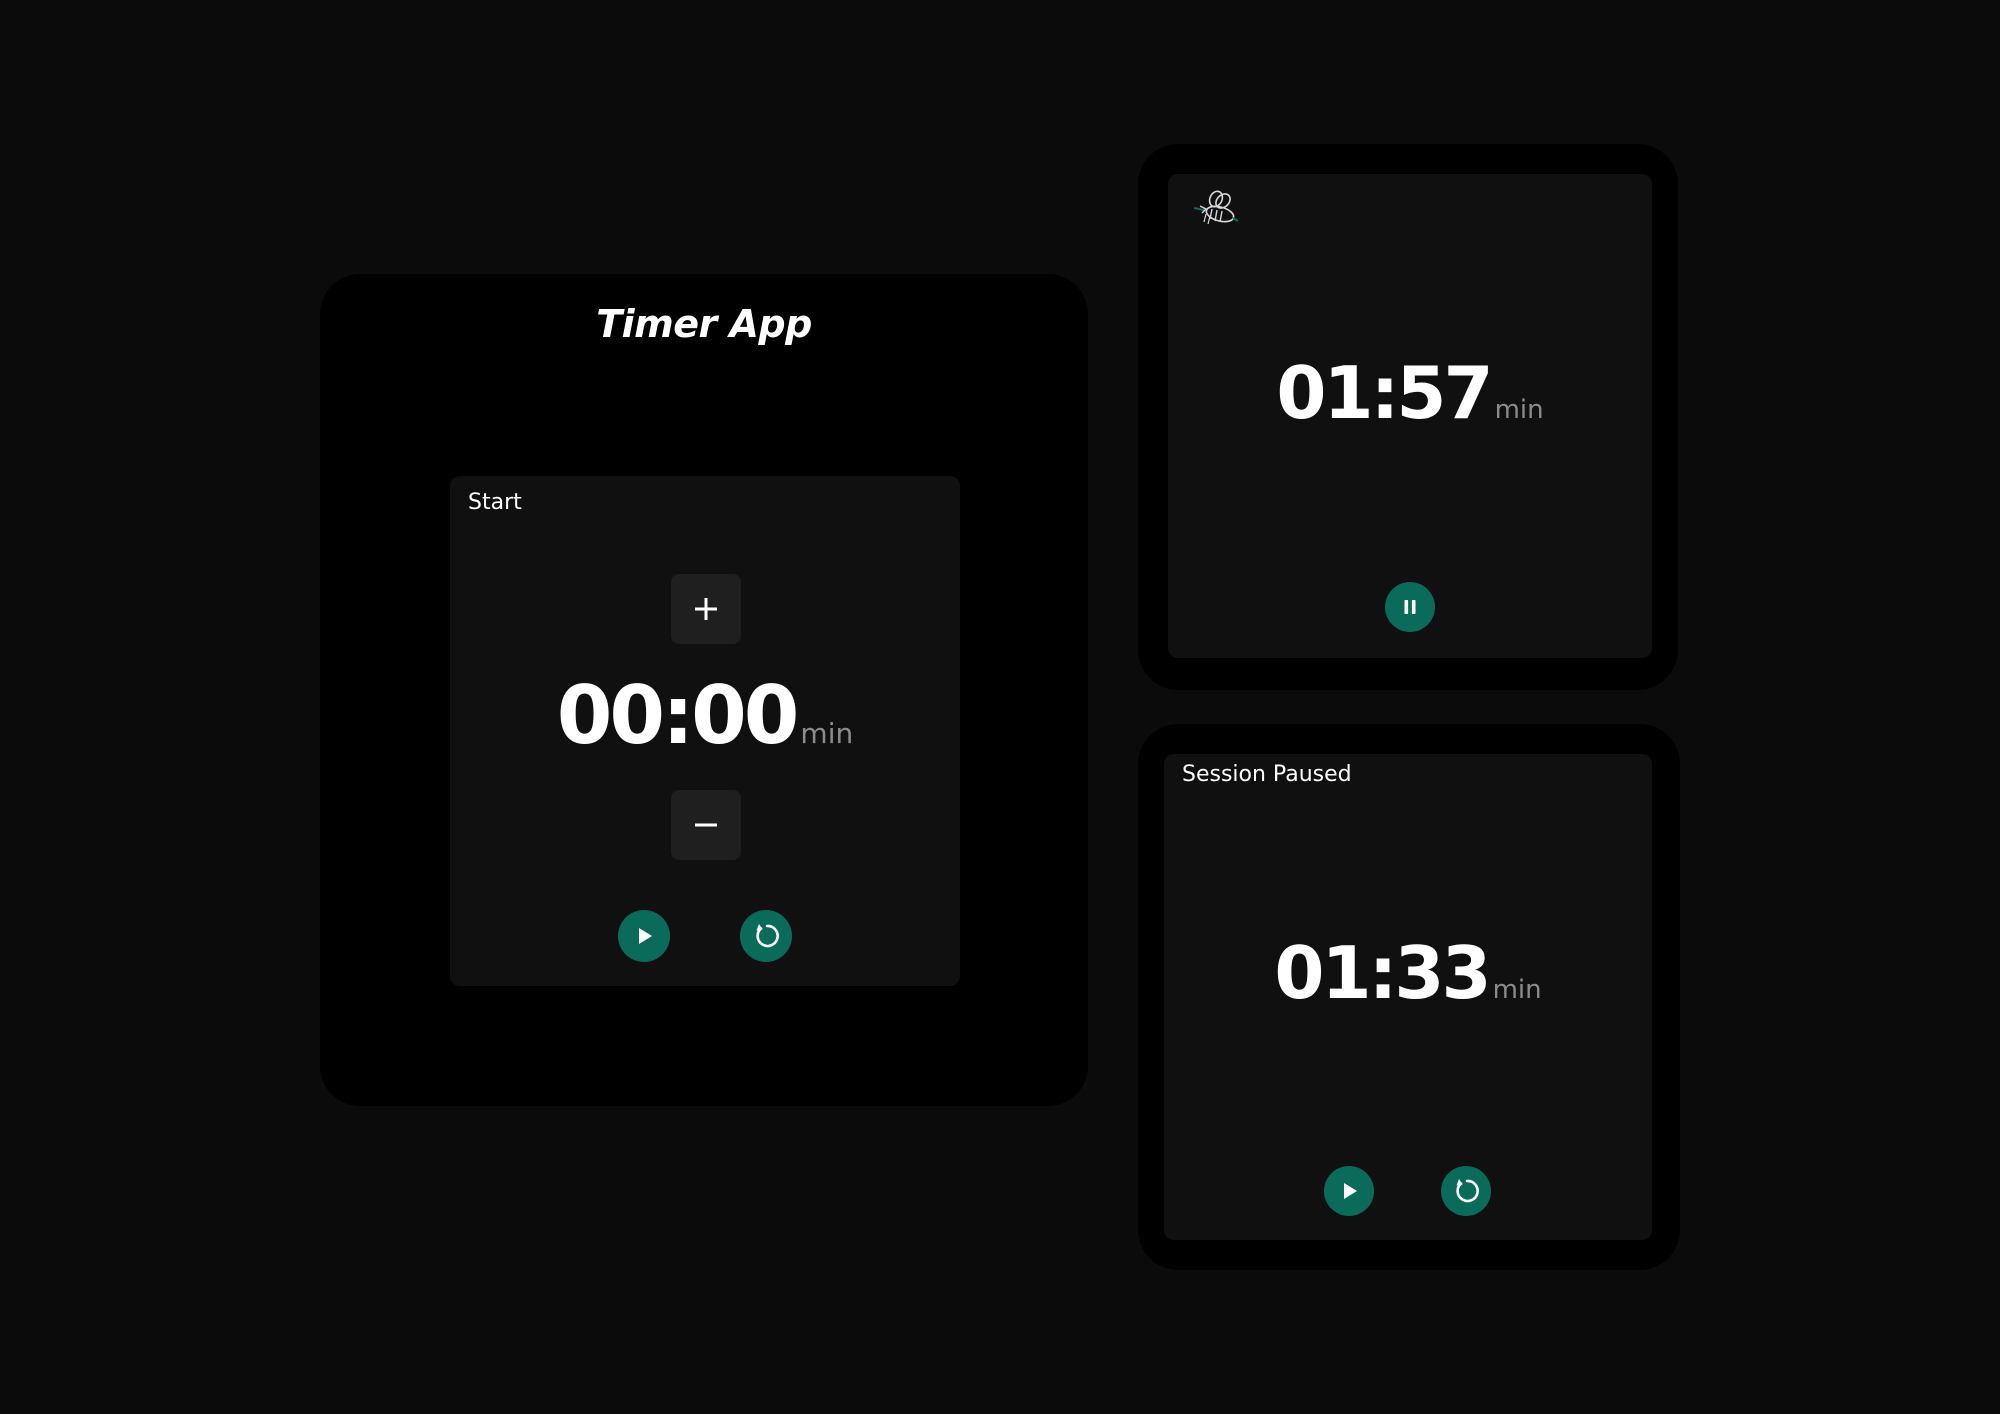 Image resolution: width=2000 pixels, height=1414 pixels. I want to click on paused-timer-panel: Session Paused 01:33 min, so click(1408, 997).